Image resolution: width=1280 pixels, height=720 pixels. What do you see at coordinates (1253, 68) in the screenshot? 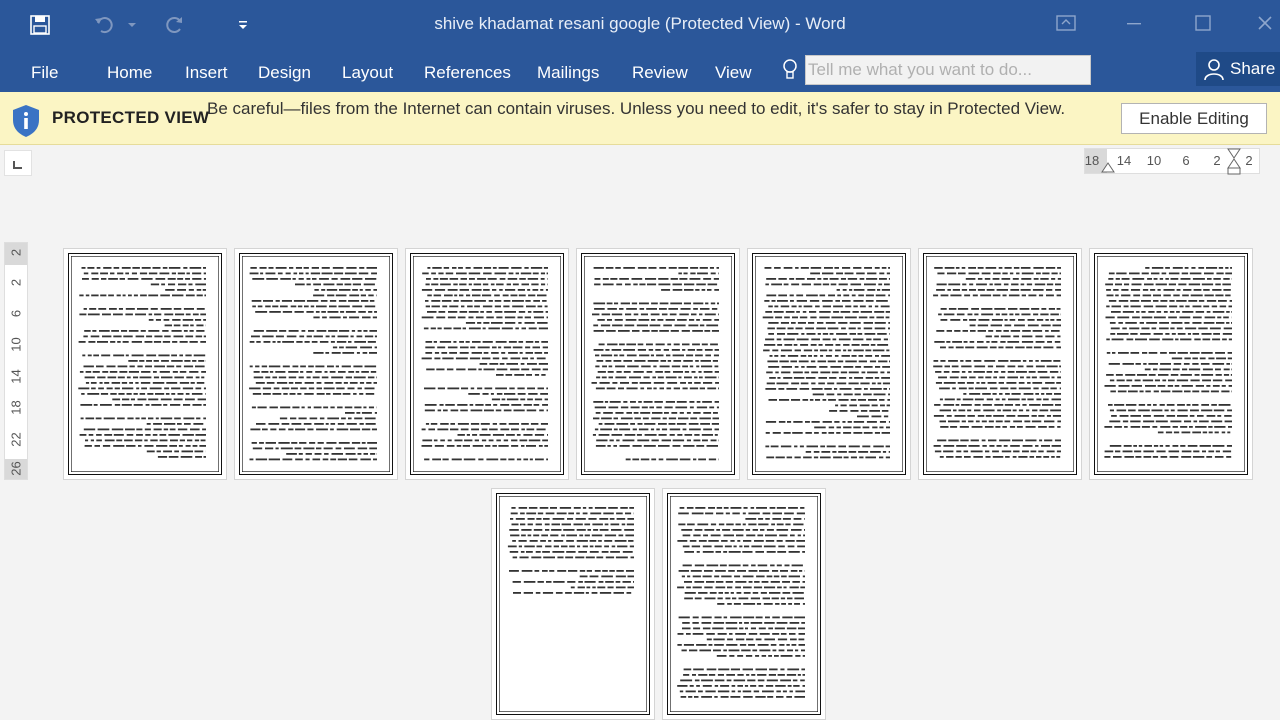
I see `share-label: Share` at bounding box center [1253, 68].